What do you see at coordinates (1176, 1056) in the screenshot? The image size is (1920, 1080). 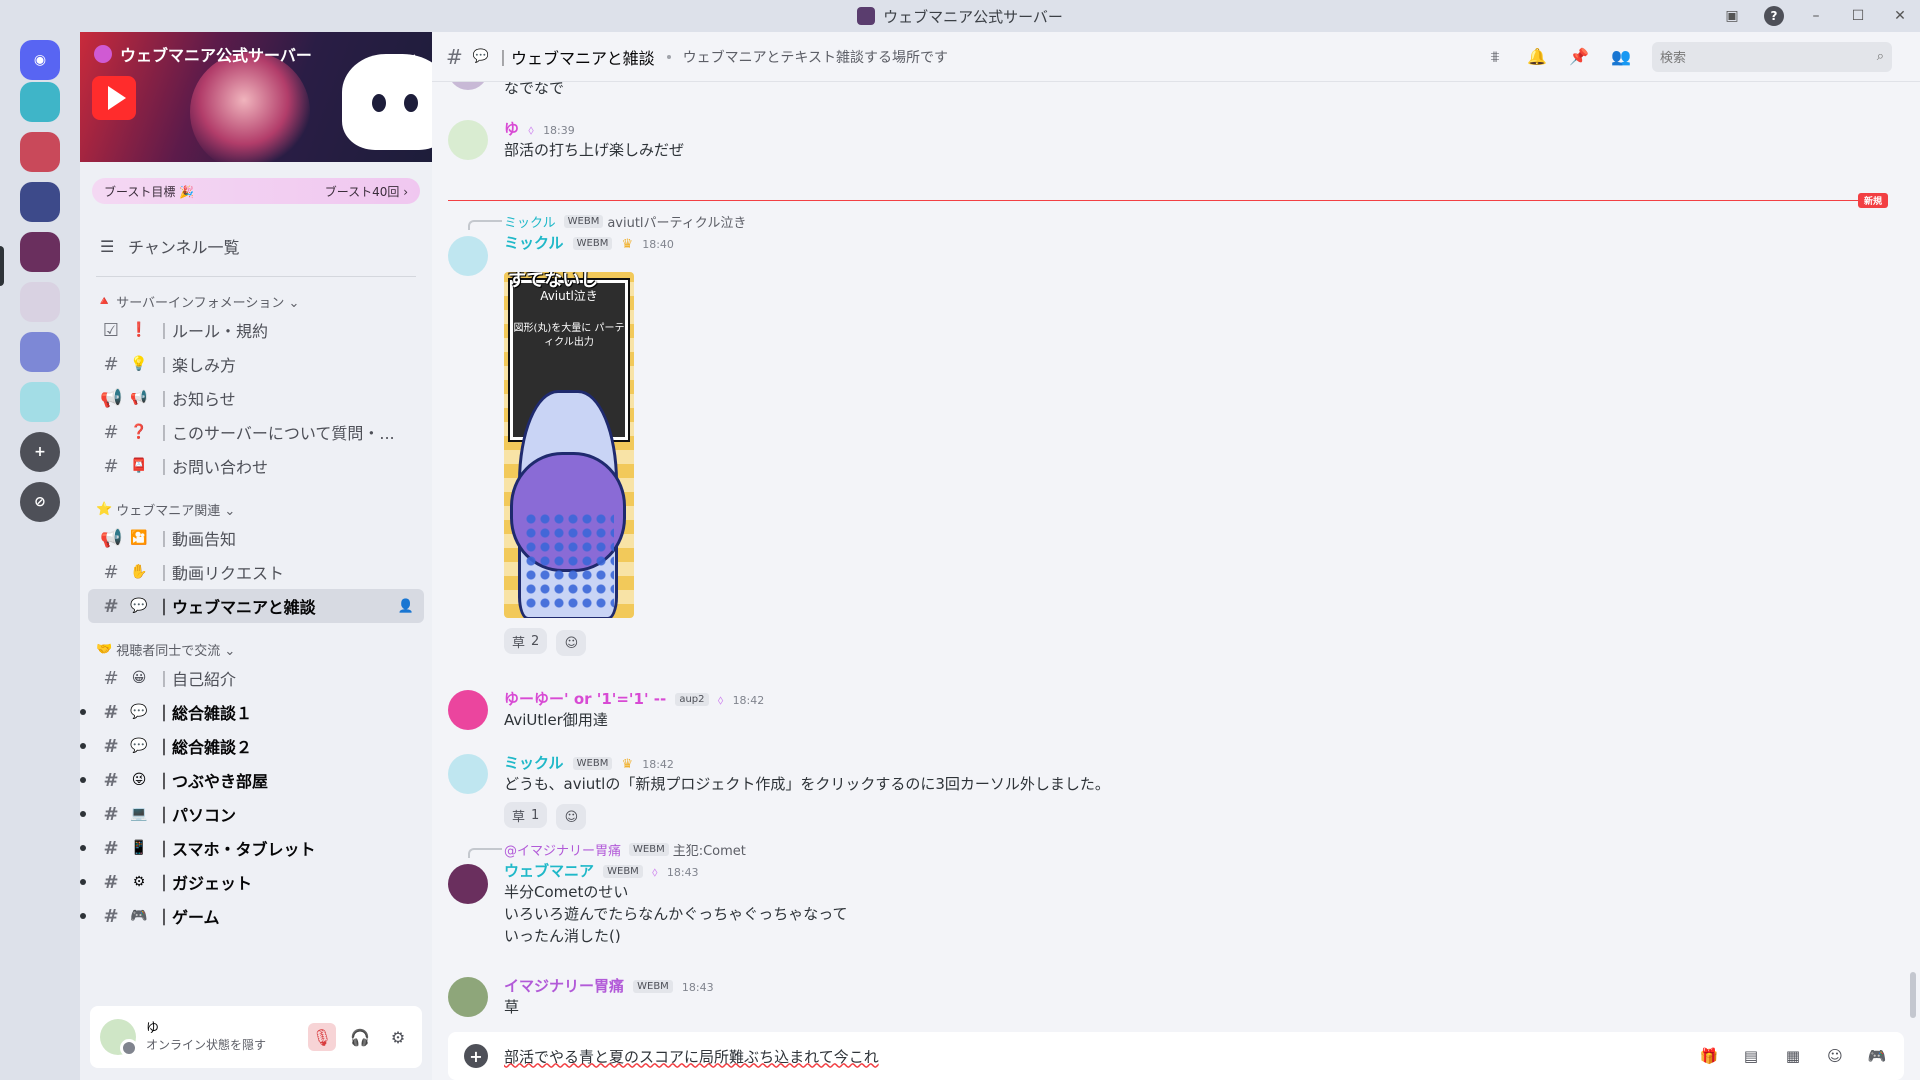 I see `message-composer: + 部活でやる青と夏のスコアに局所難ぶち込まれて今これ 🎁 ▤ ▦ ☺ 🎮` at bounding box center [1176, 1056].